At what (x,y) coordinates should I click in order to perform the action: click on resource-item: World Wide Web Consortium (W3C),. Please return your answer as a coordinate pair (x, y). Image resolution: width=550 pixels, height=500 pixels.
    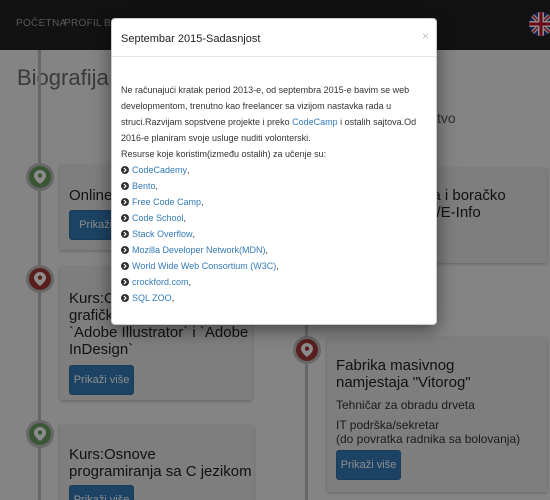
    Looking at the image, I should click on (274, 266).